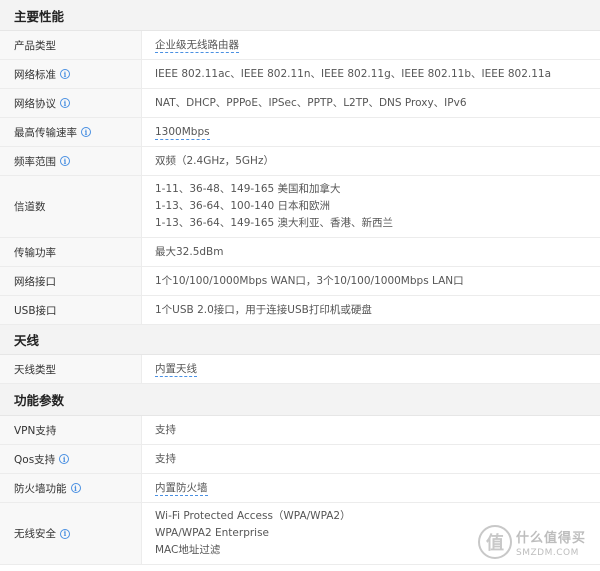  What do you see at coordinates (35, 74) in the screenshot?
I see `spec-label: 网络标准` at bounding box center [35, 74].